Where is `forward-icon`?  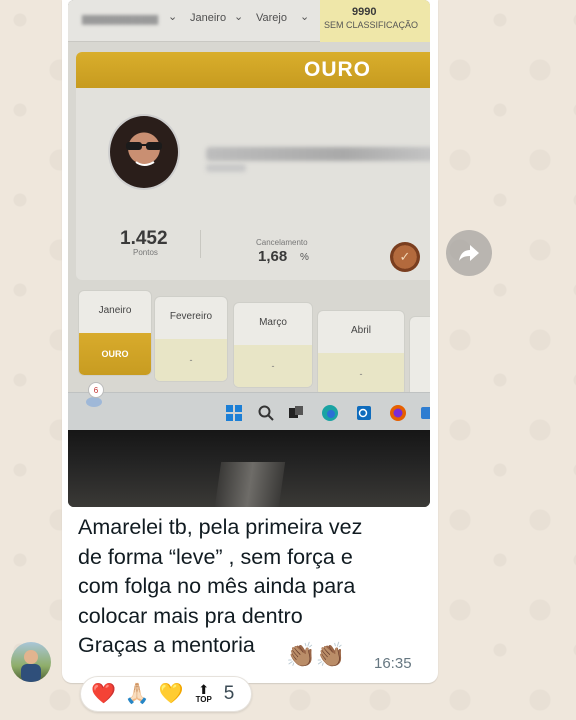 forward-icon is located at coordinates (469, 253).